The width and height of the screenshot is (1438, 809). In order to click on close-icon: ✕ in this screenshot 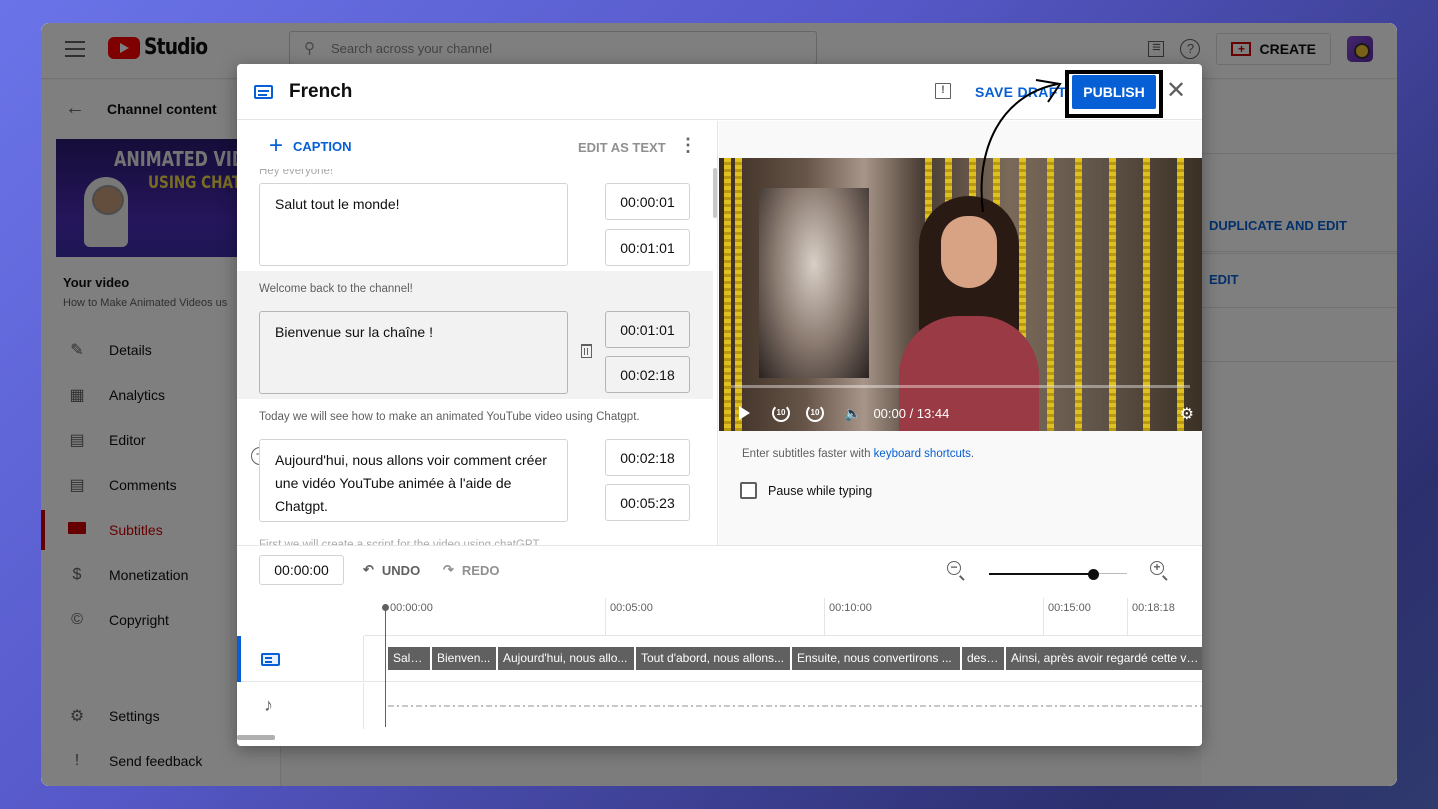, I will do `click(1176, 91)`.